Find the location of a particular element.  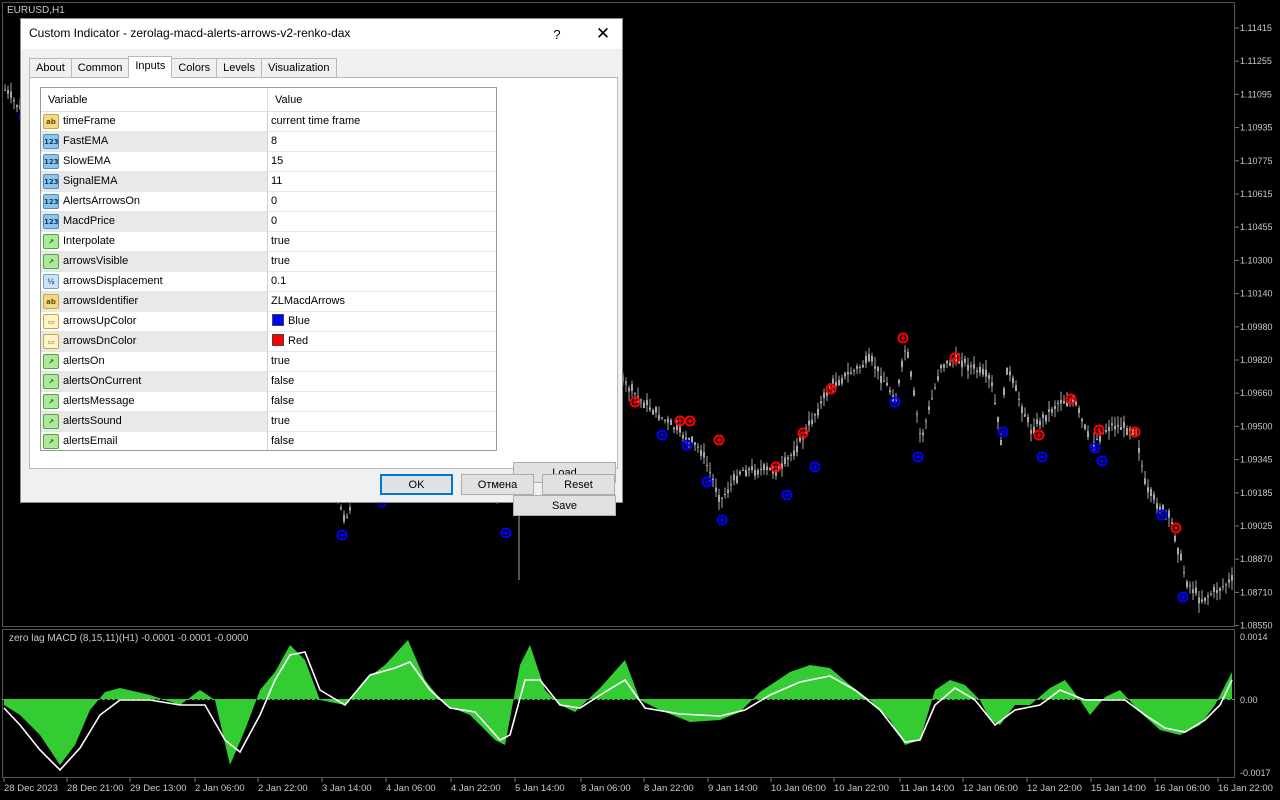

price-label: 1.10775 is located at coordinates (1256, 161).